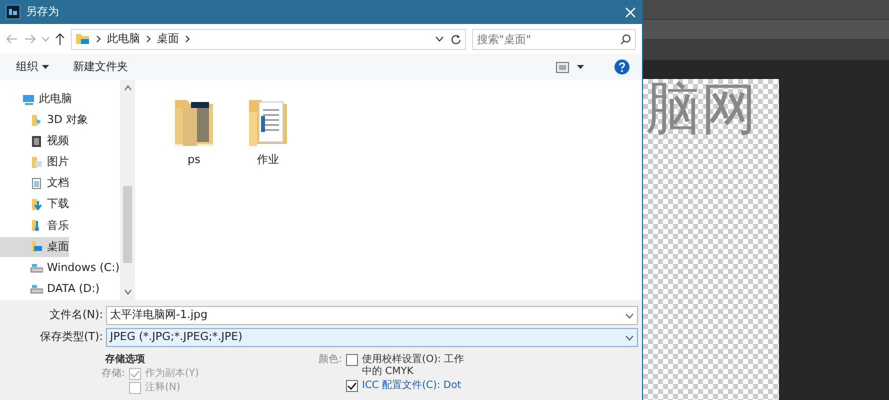 The width and height of the screenshot is (889, 400). Describe the element at coordinates (412, 386) in the screenshot. I see `option-label: ICC 配置文件(C): Dot` at that location.